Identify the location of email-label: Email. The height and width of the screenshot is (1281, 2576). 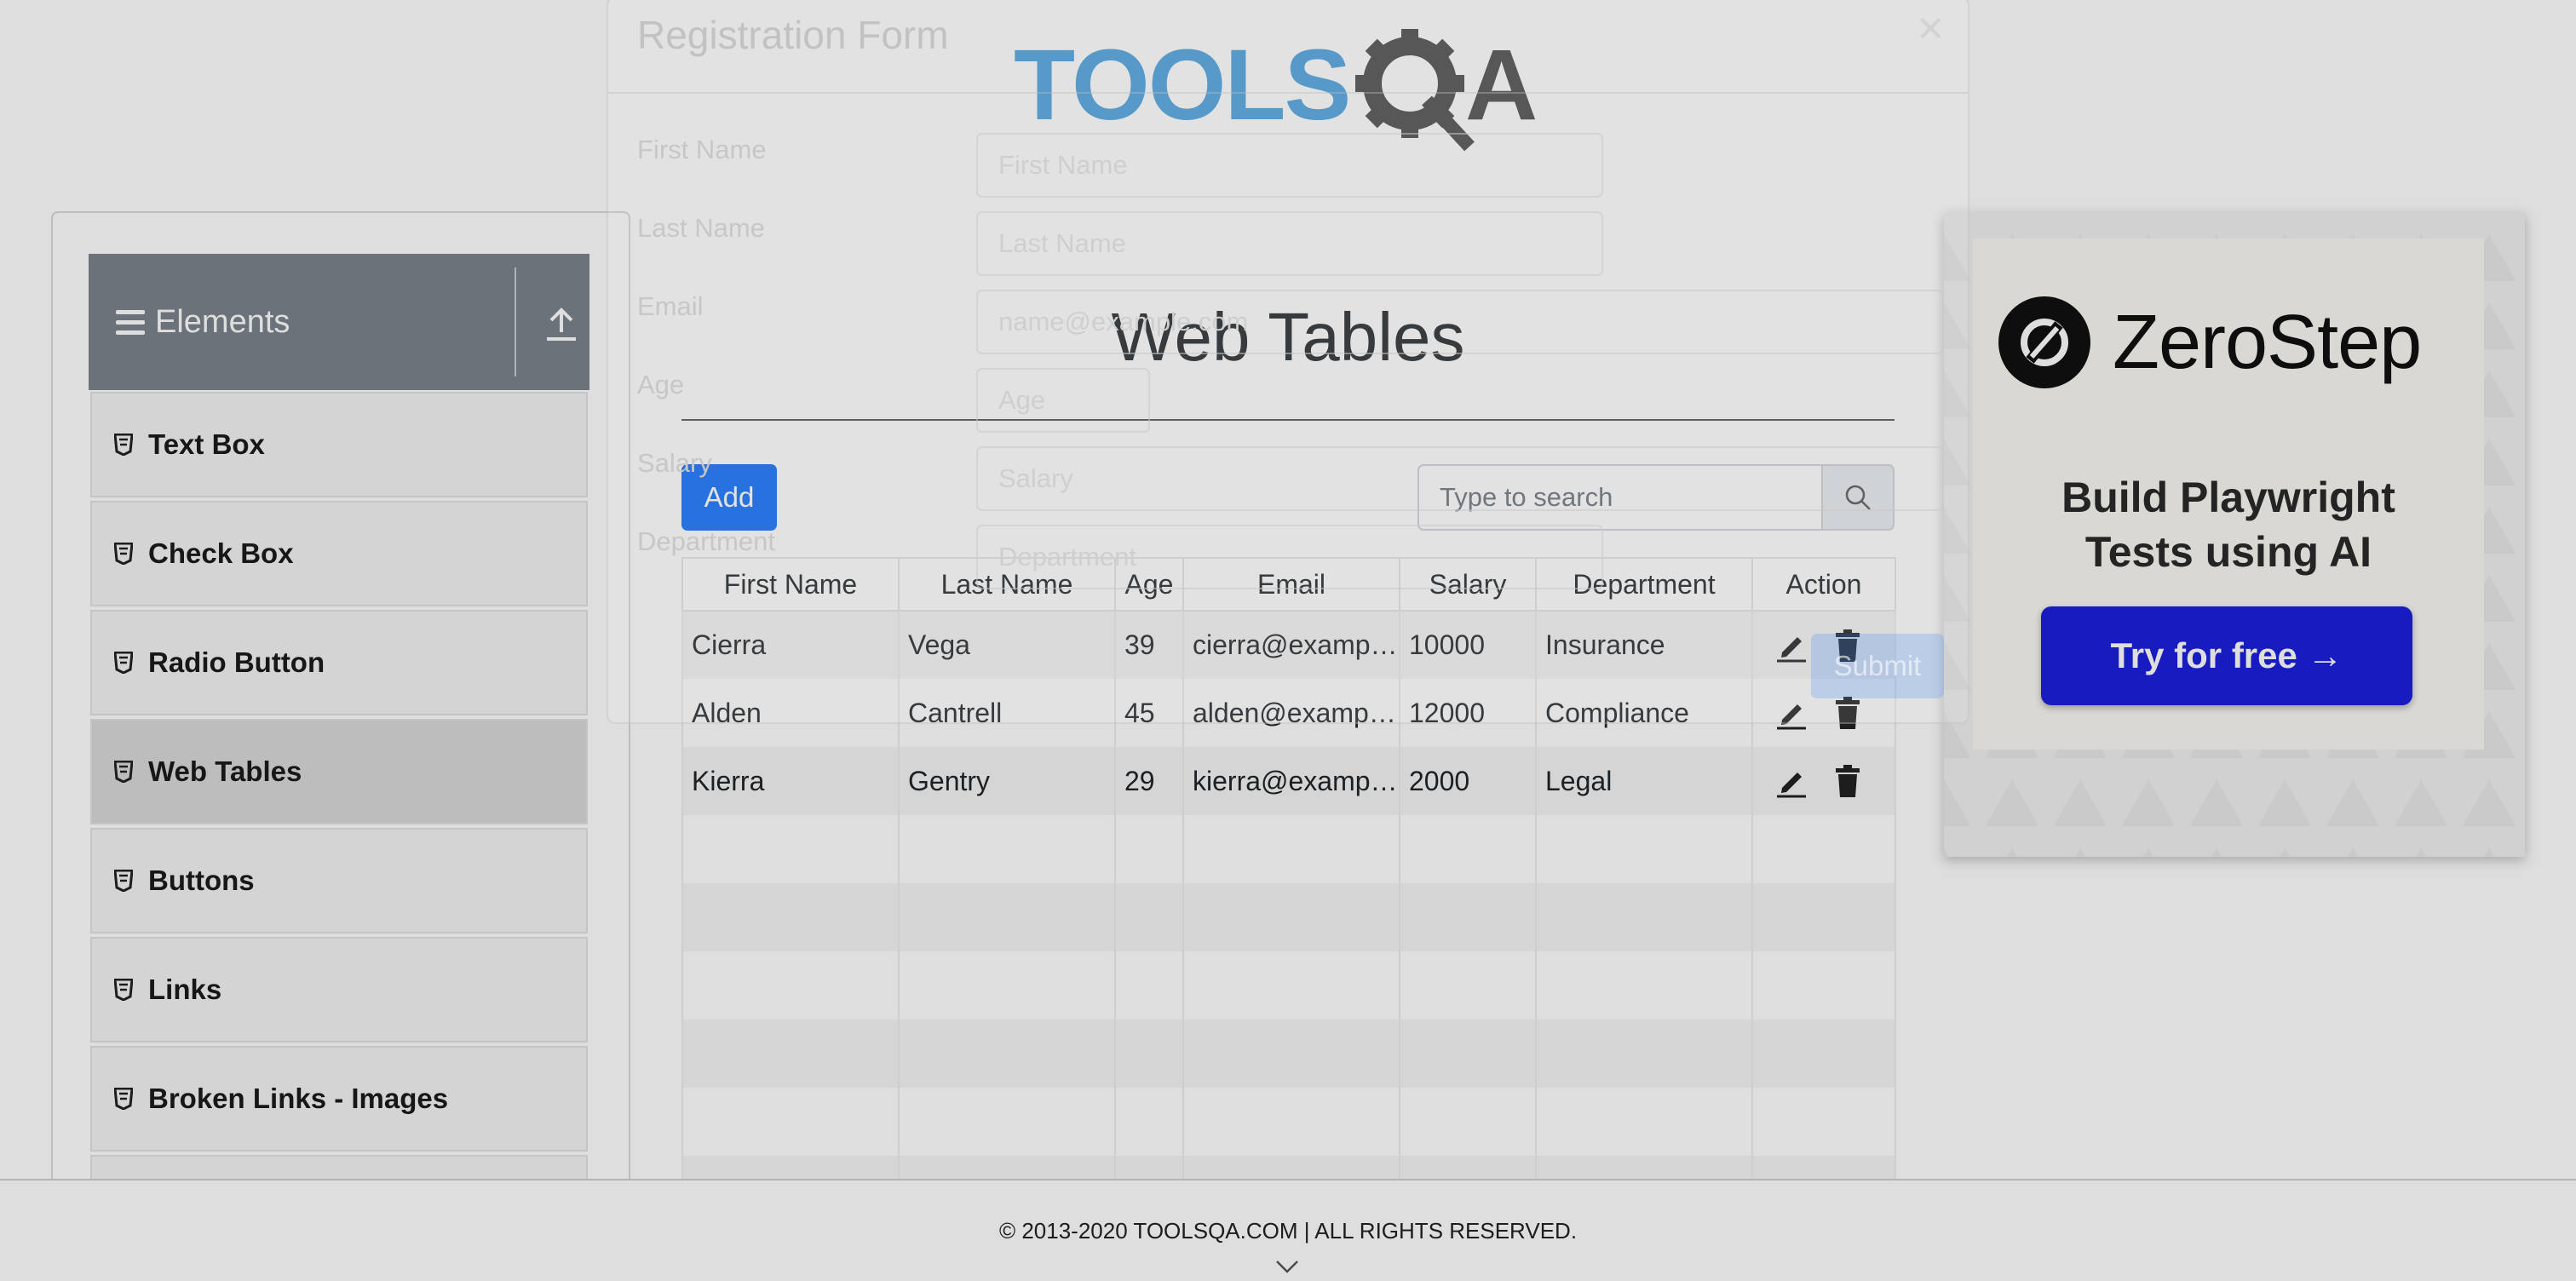
(671, 306).